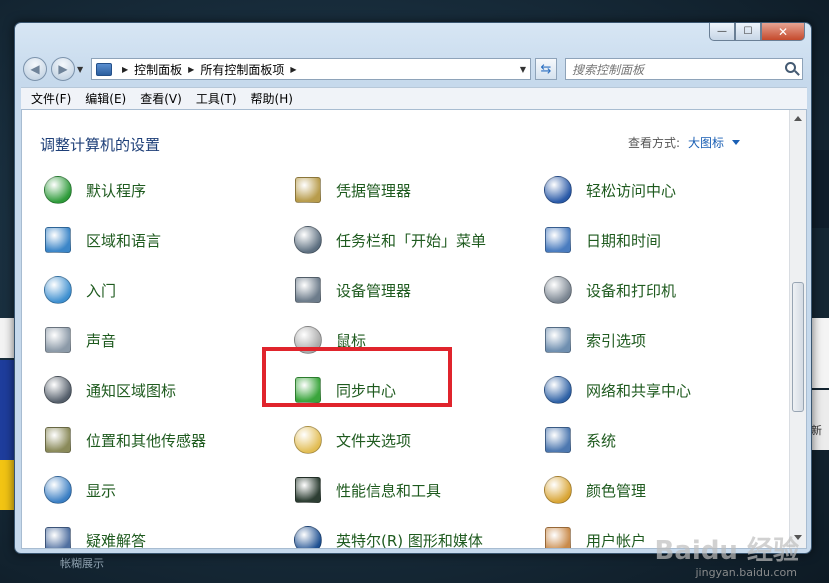 The height and width of the screenshot is (583, 829). Describe the element at coordinates (308, 490) in the screenshot. I see `performance-tools-icon` at that location.